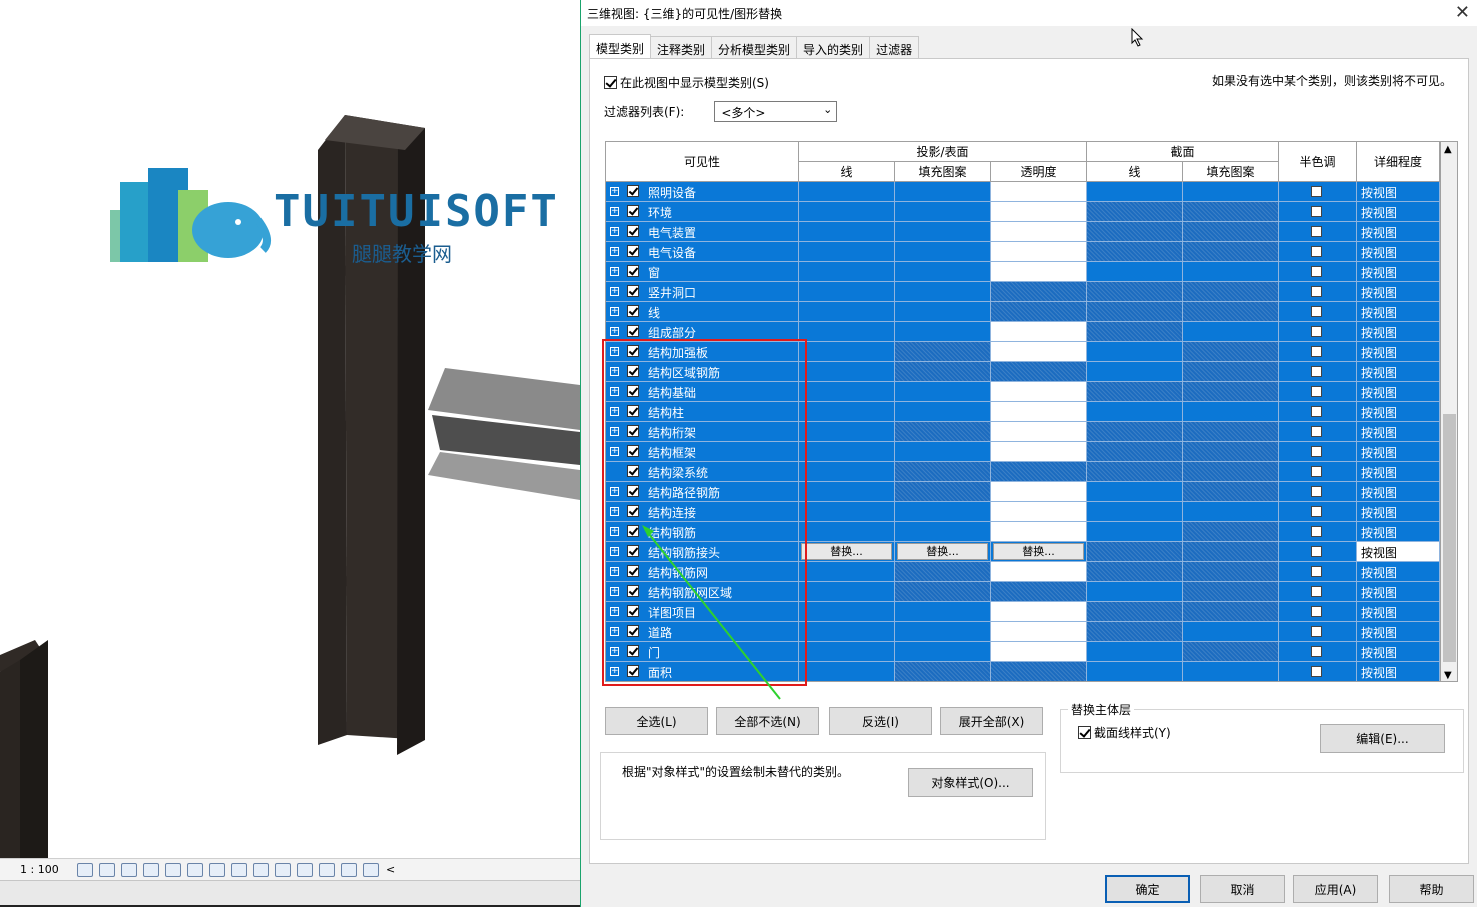  I want to click on worksharing-icon, so click(305, 869).